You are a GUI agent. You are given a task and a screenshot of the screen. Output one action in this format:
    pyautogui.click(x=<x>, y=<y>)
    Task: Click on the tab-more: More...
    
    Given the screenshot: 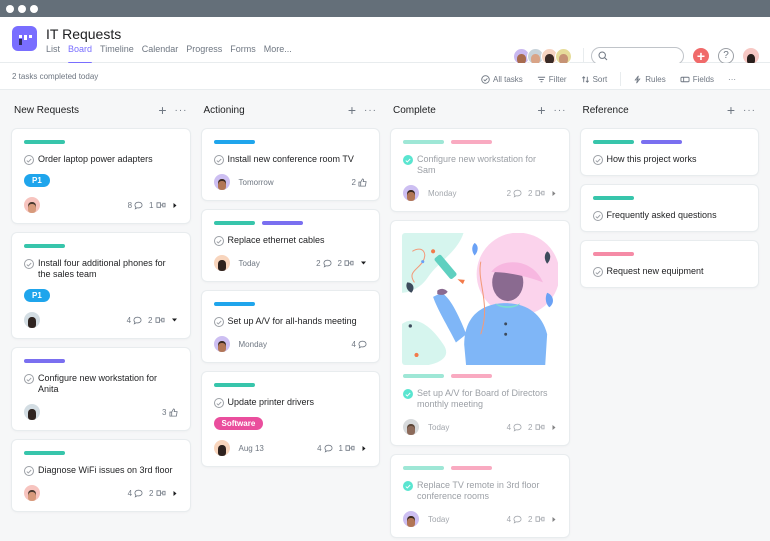 What is the action you would take?
    pyautogui.click(x=280, y=53)
    